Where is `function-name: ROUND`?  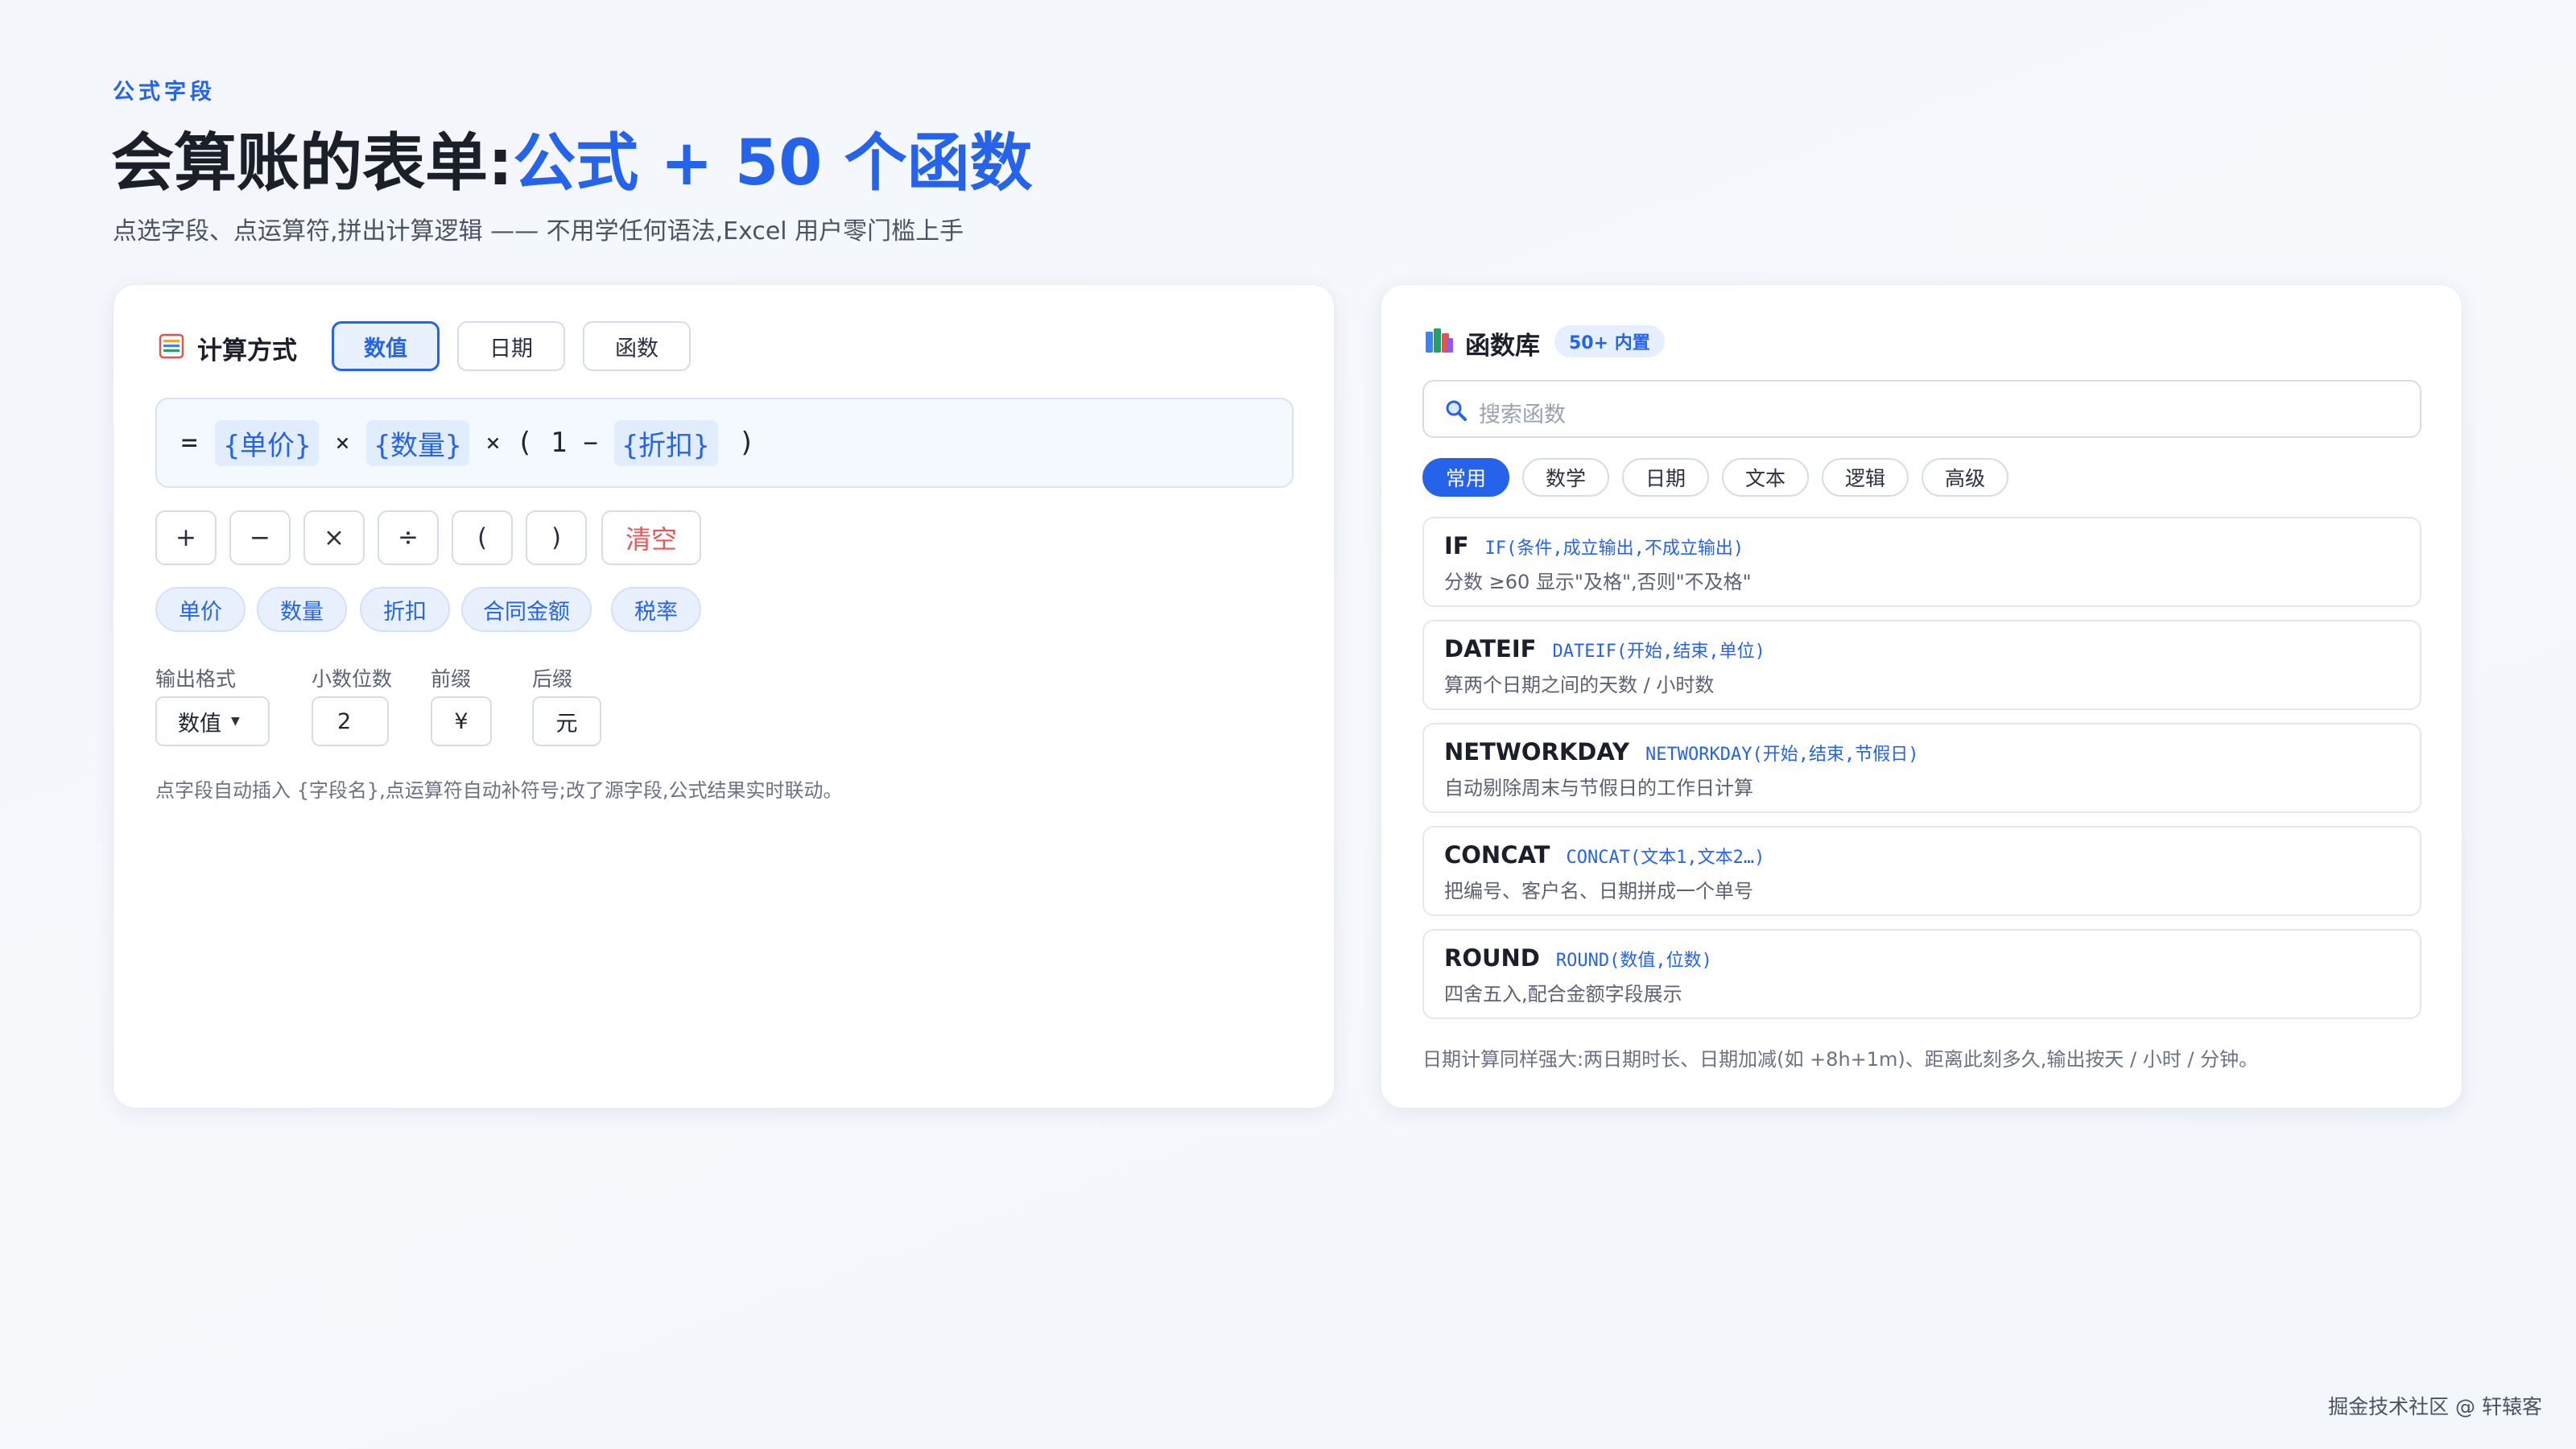 function-name: ROUND is located at coordinates (1492, 958).